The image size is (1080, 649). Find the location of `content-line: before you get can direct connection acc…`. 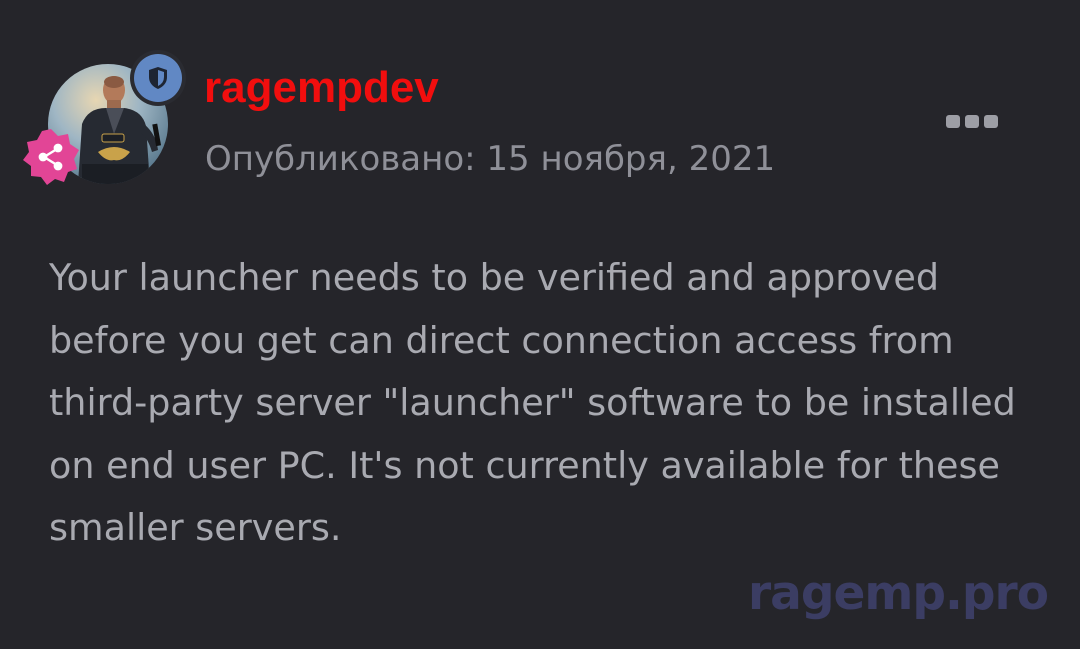

content-line: before you get can direct connection acc… is located at coordinates (501, 340).